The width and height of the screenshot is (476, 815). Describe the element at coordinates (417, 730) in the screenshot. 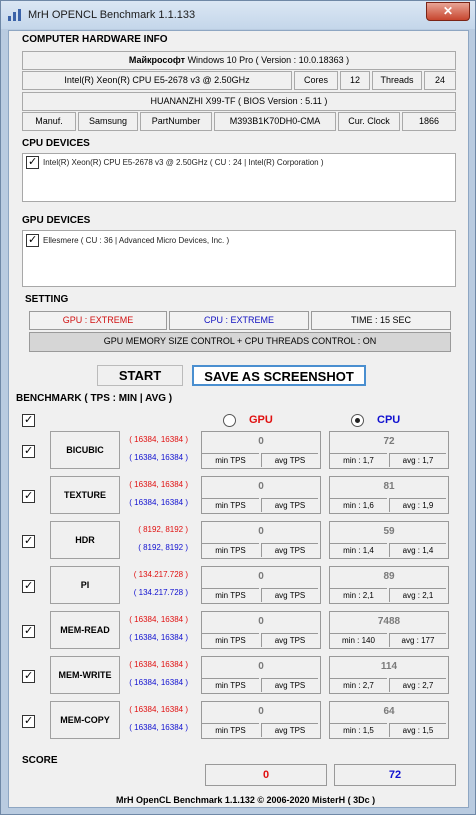

I see `cpu-avg-tps: avg : 1,5` at that location.